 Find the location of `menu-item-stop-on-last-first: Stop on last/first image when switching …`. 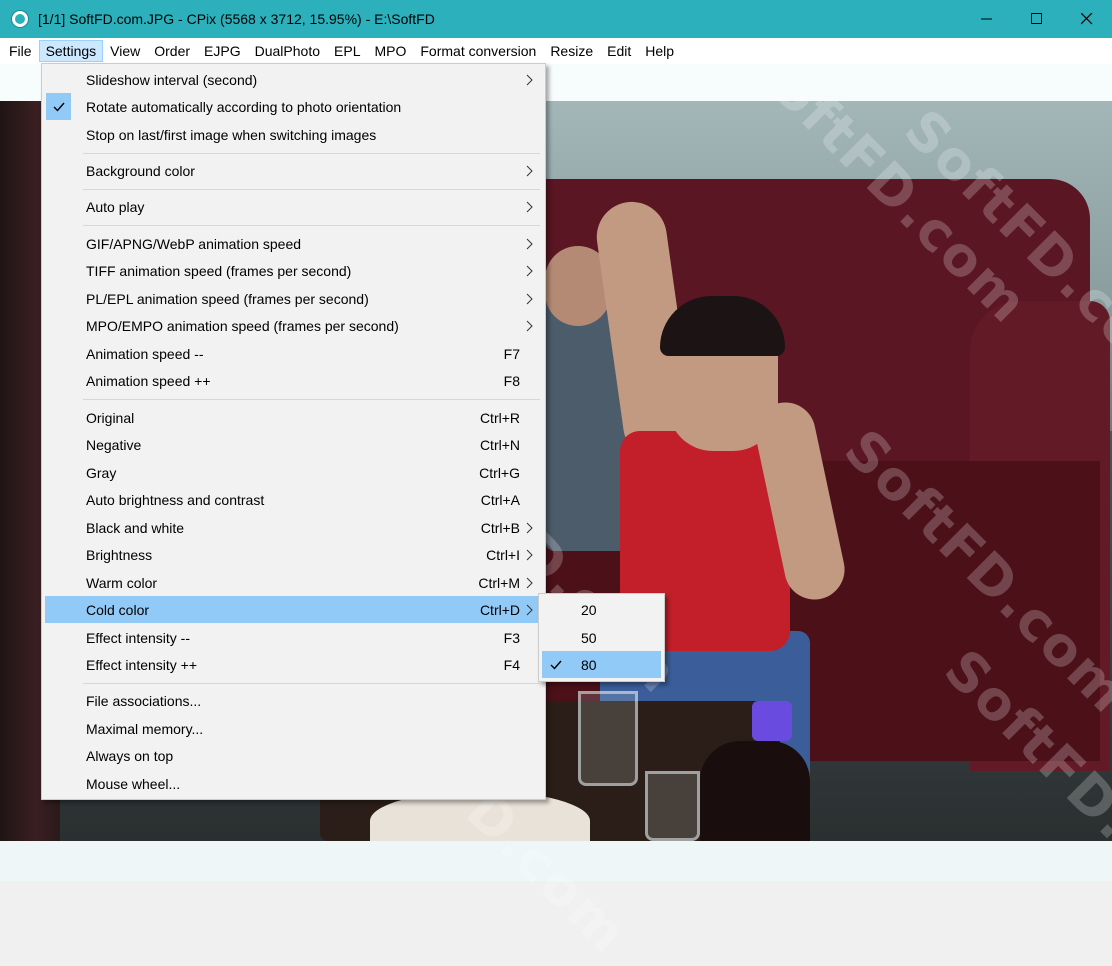

menu-item-stop-on-last-first: Stop on last/first image when switching … is located at coordinates (293, 134).